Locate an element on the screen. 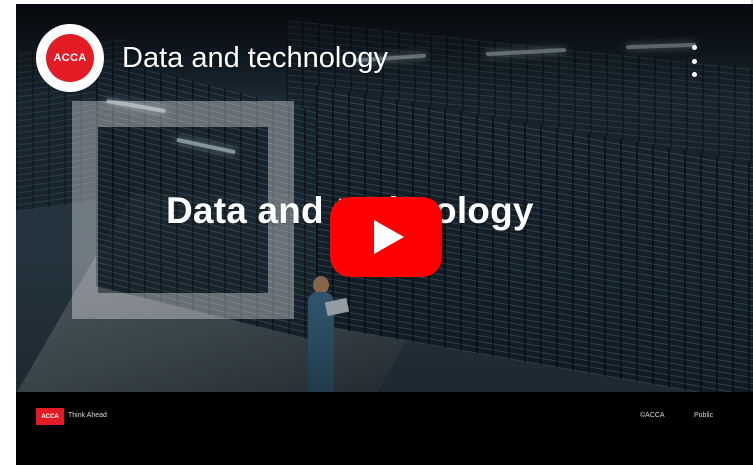 The height and width of the screenshot is (465, 753). video-title-link: Data and technology is located at coordinates (255, 58).